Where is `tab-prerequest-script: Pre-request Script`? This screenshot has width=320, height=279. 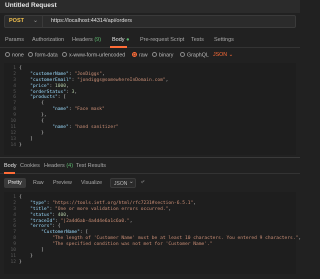
tab-prerequest-script: Pre-request Script is located at coordinates (162, 40).